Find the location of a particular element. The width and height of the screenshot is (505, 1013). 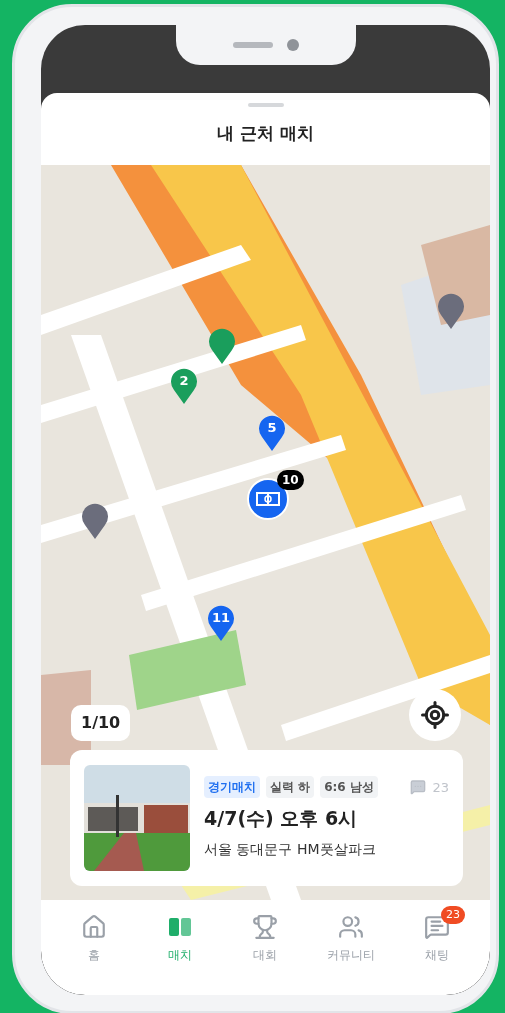

tab-label: 대회 is located at coordinates (265, 955).